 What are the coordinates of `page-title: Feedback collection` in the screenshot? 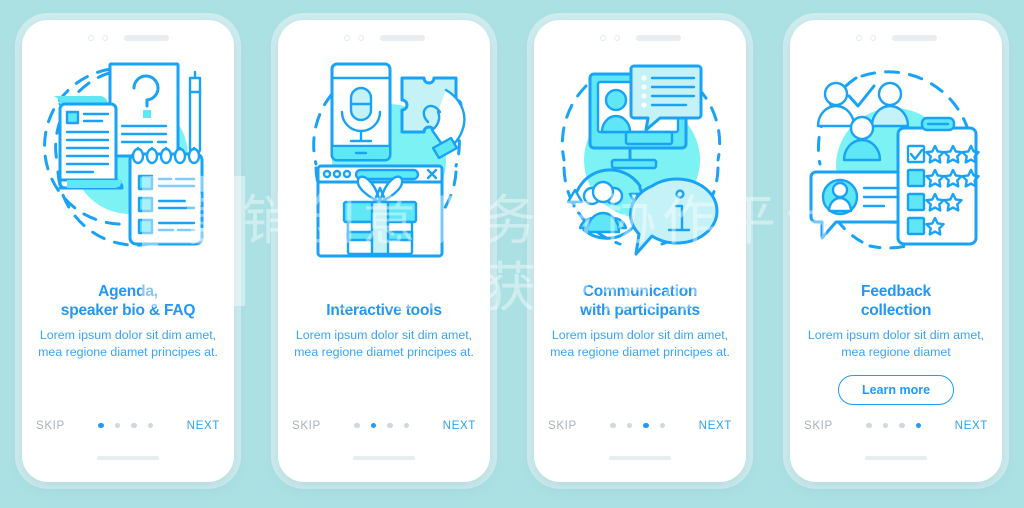 It's located at (896, 301).